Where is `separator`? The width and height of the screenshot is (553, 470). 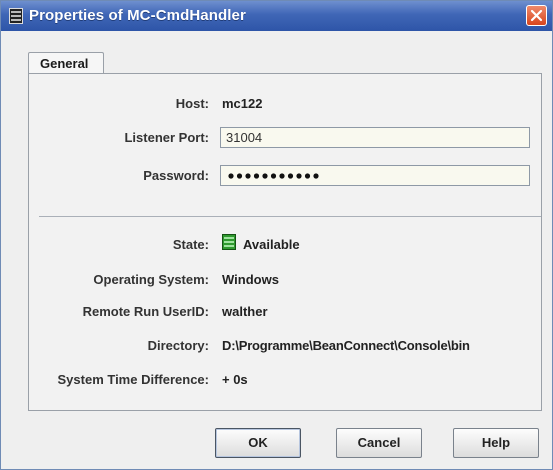 separator is located at coordinates (290, 216).